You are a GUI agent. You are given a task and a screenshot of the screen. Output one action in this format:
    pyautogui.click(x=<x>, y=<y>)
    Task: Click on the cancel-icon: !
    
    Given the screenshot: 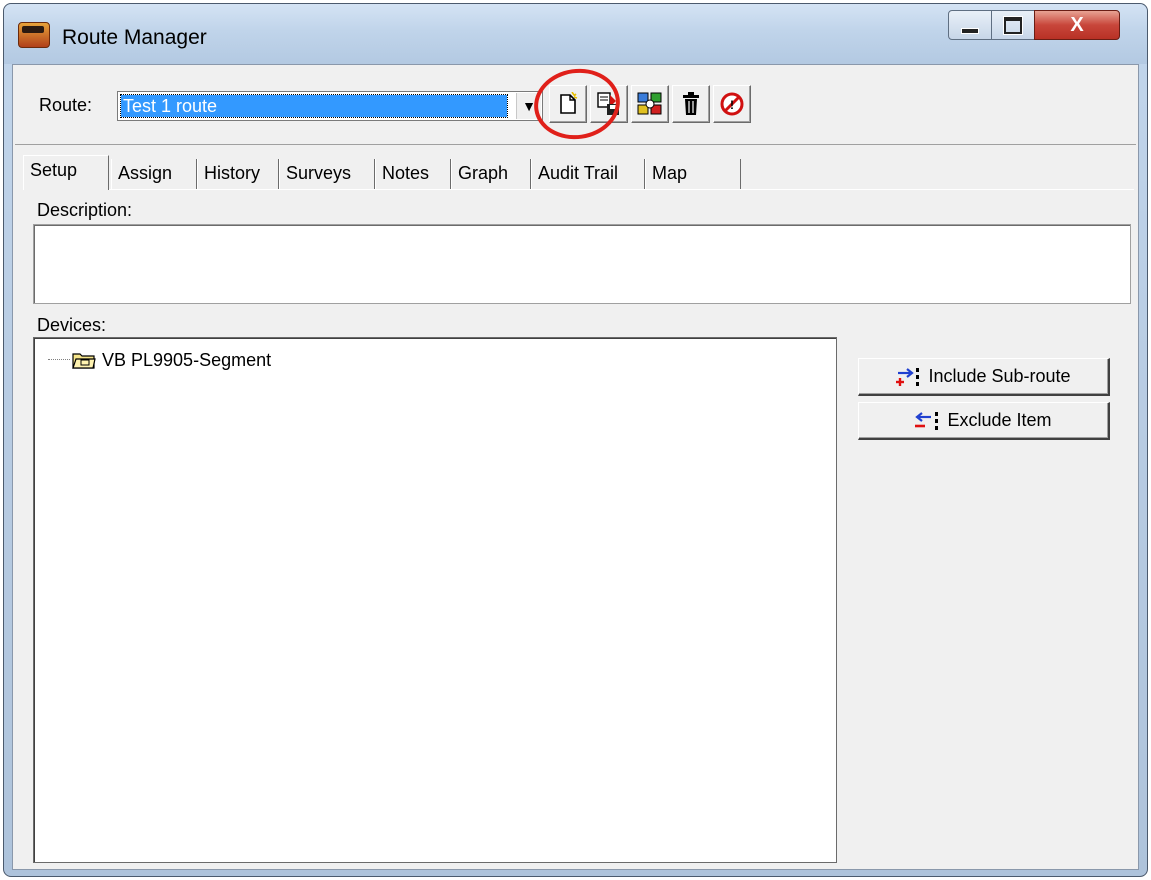 What is the action you would take?
    pyautogui.click(x=732, y=104)
    